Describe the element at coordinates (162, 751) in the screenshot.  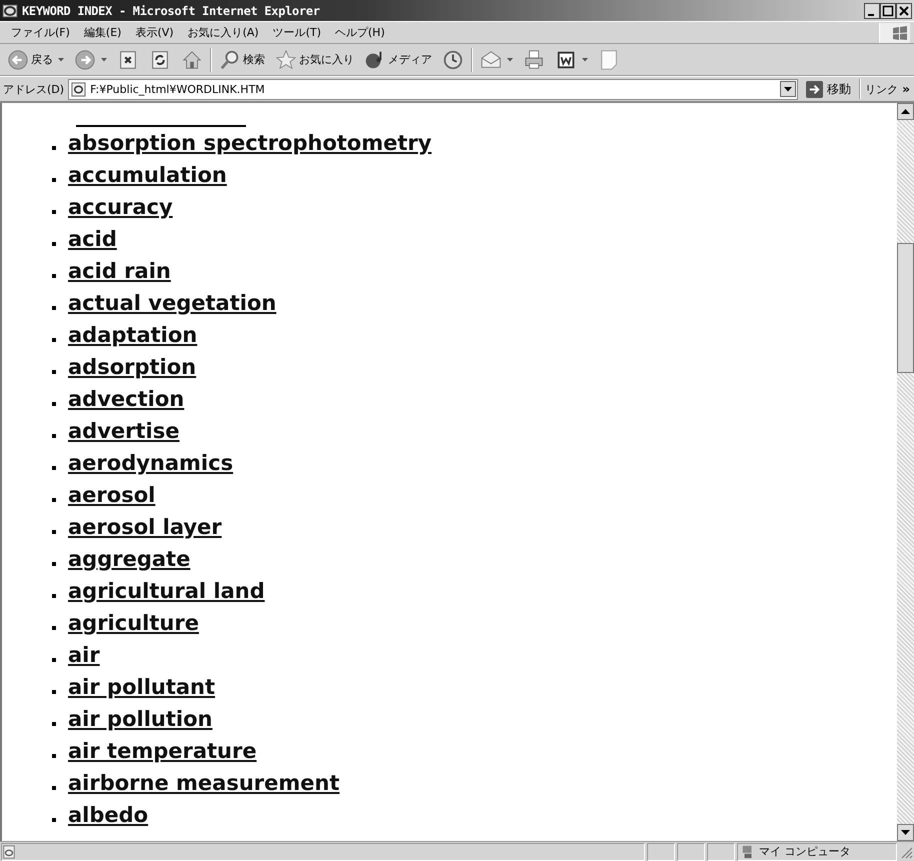
I see `keyword-link: air temperature` at that location.